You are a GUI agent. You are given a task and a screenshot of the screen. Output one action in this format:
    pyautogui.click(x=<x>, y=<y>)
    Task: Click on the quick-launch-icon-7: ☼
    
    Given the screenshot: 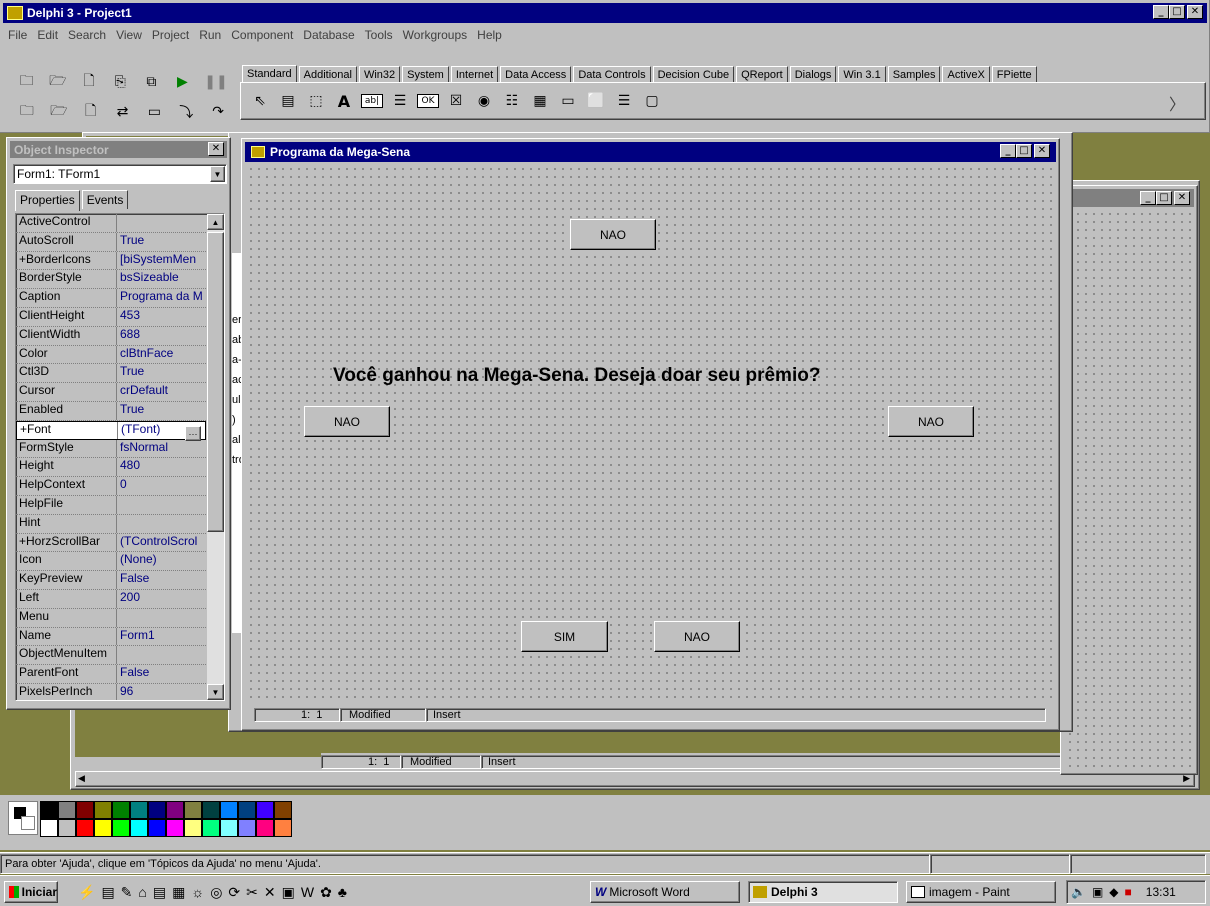 What is the action you would take?
    pyautogui.click(x=197, y=892)
    